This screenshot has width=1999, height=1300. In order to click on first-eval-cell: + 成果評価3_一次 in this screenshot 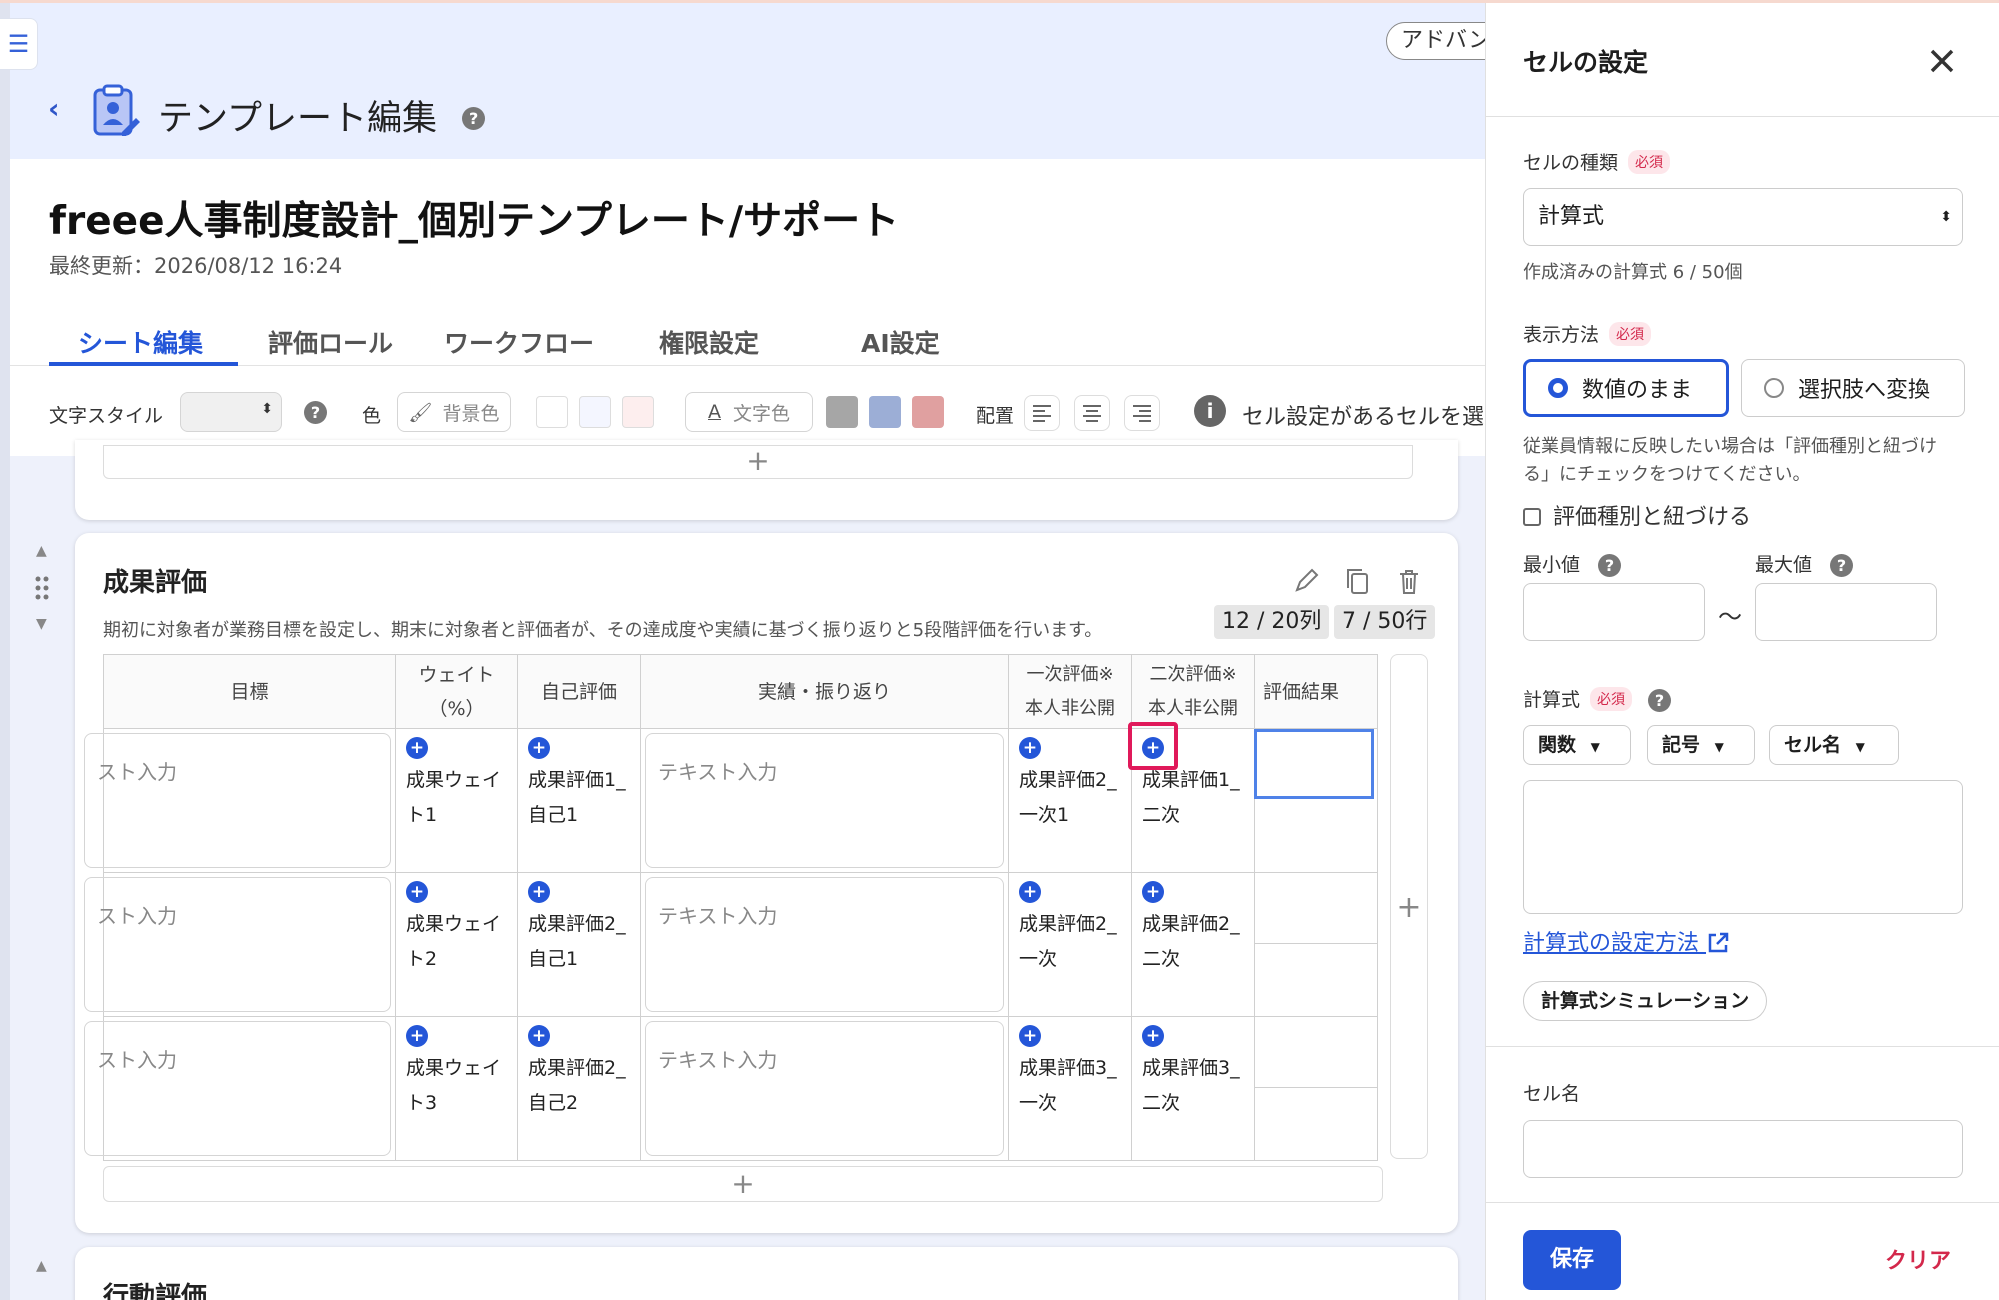, I will do `click(1070, 1088)`.